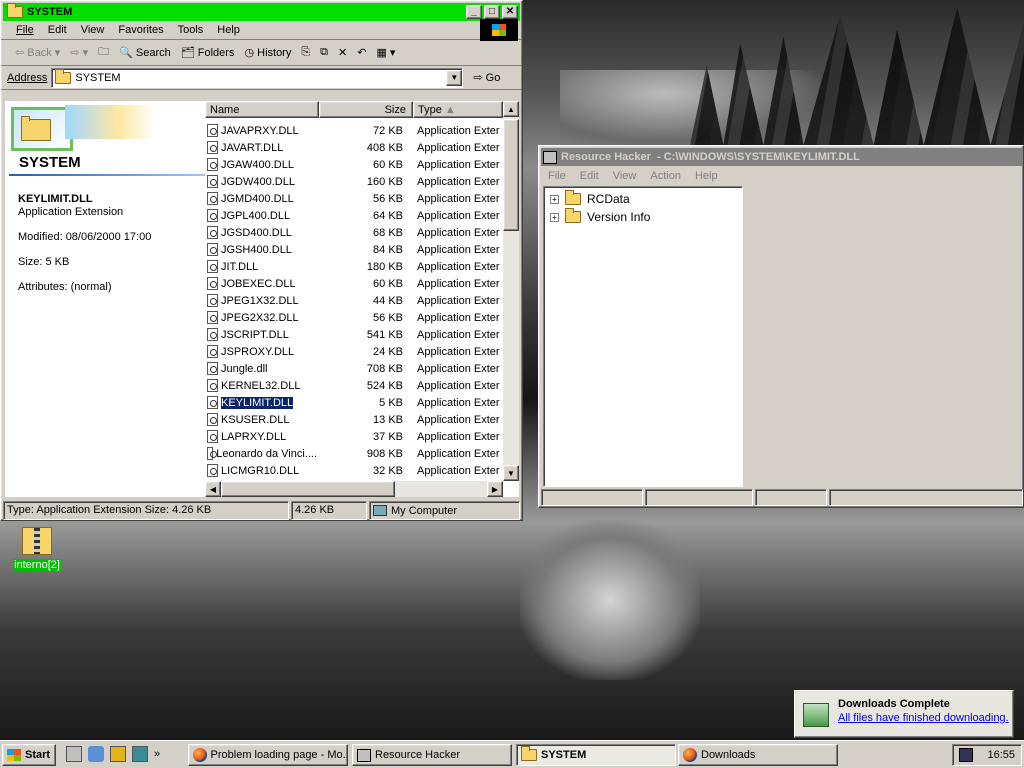 The width and height of the screenshot is (1024, 768). Describe the element at coordinates (355, 249) in the screenshot. I see `table-row: JGSH400.DLL 84 KB Application Exter` at that location.